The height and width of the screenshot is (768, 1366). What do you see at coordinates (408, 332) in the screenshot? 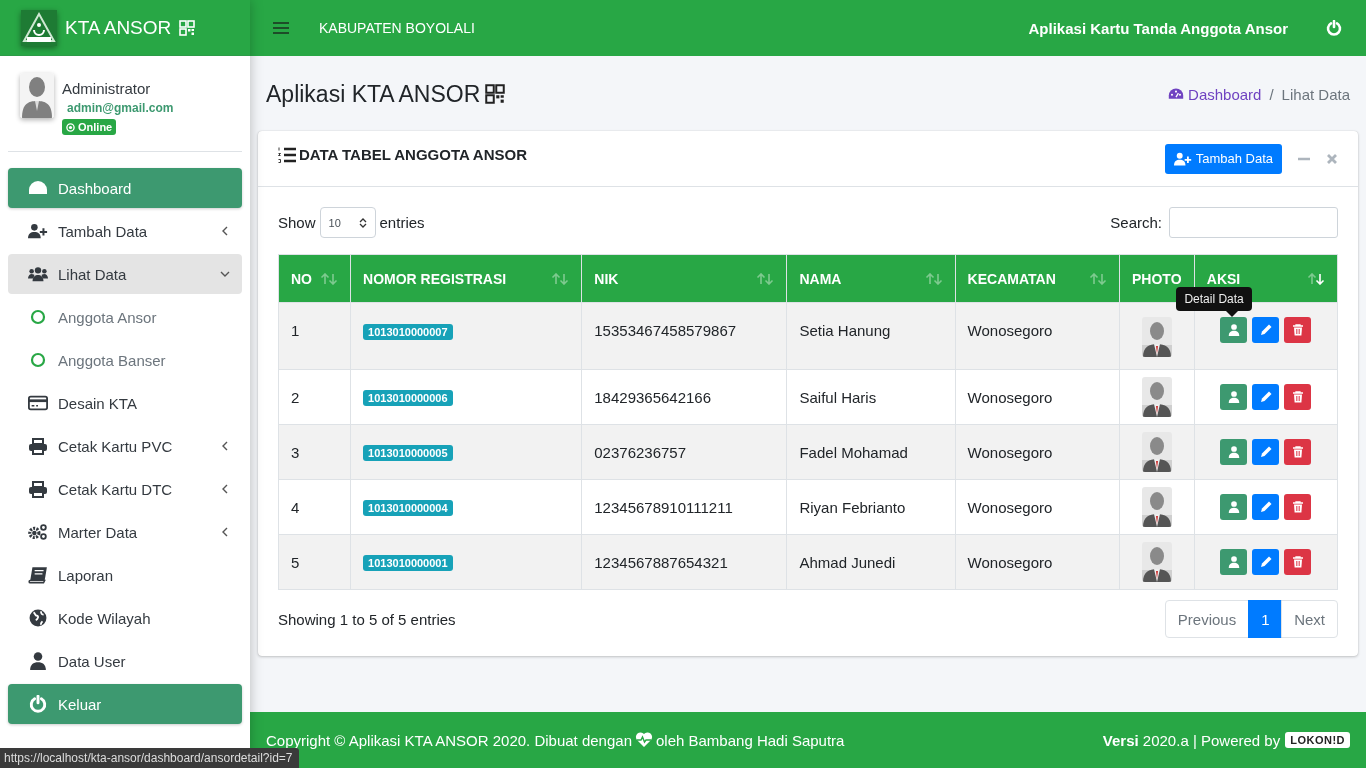
I see `registration-number: 1013010000007` at bounding box center [408, 332].